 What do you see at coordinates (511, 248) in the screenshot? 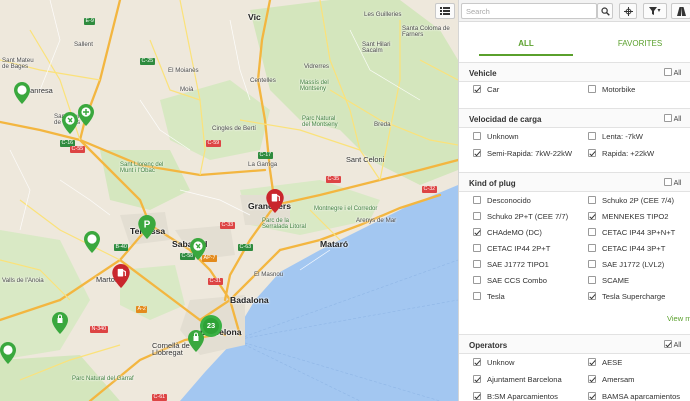
I see `option-plug: CETAC IP44 2P+T` at bounding box center [511, 248].